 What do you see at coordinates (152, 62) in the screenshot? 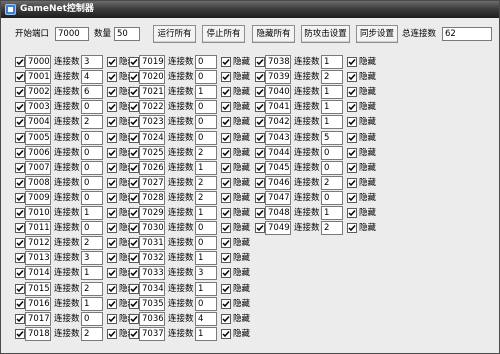
I see `port-number-field: 7019` at bounding box center [152, 62].